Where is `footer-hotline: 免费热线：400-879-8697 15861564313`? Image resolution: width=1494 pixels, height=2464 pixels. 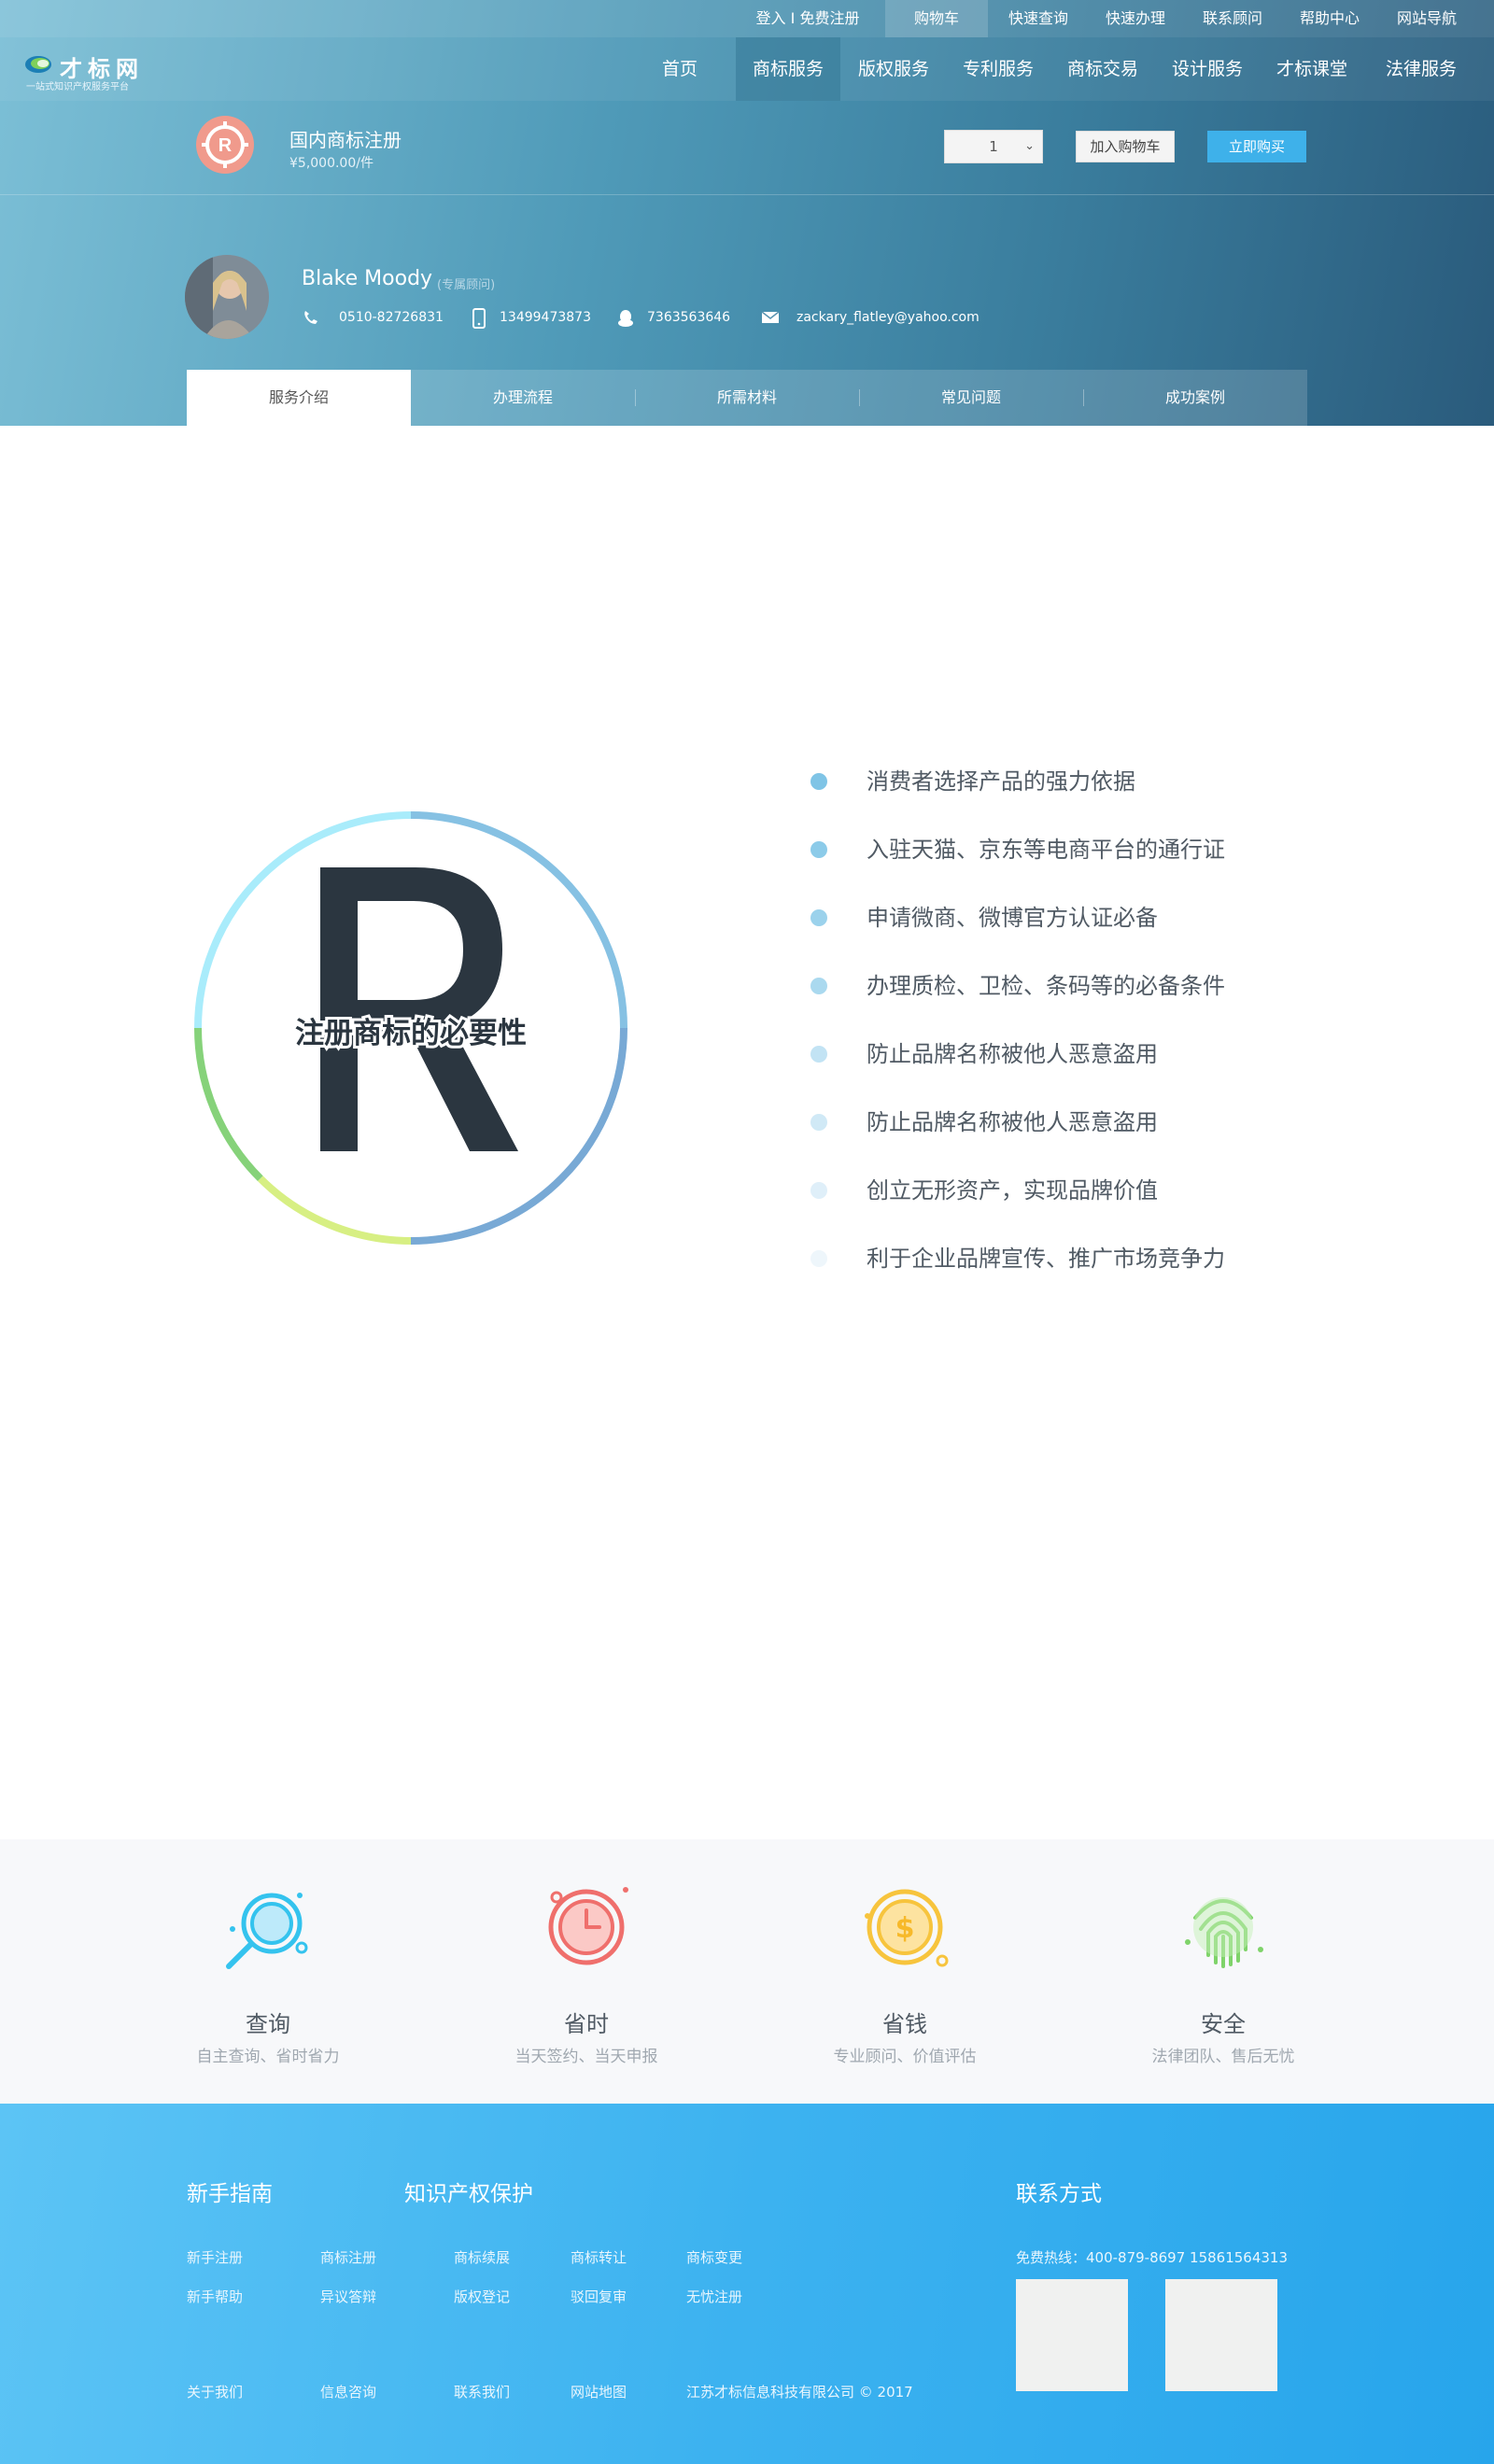
footer-hotline: 免费热线：400-879-8697 15861564313 is located at coordinates (1152, 2257).